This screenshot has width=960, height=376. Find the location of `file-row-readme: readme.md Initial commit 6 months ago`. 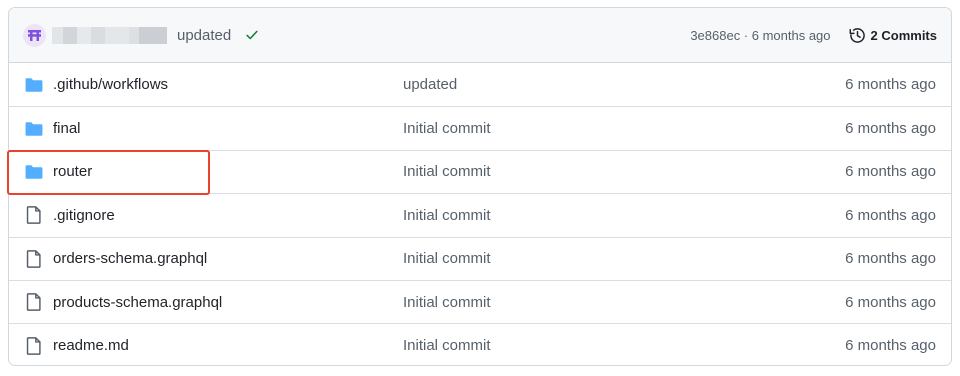

file-row-readme: readme.md Initial commit 6 months ago is located at coordinates (480, 344).